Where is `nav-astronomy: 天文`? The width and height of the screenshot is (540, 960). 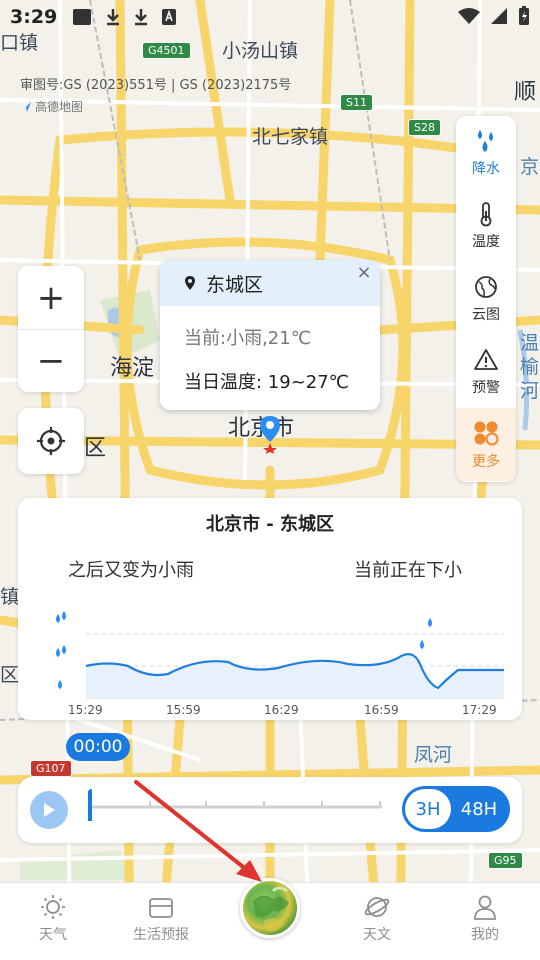 nav-astronomy: 天文 is located at coordinates (377, 918).